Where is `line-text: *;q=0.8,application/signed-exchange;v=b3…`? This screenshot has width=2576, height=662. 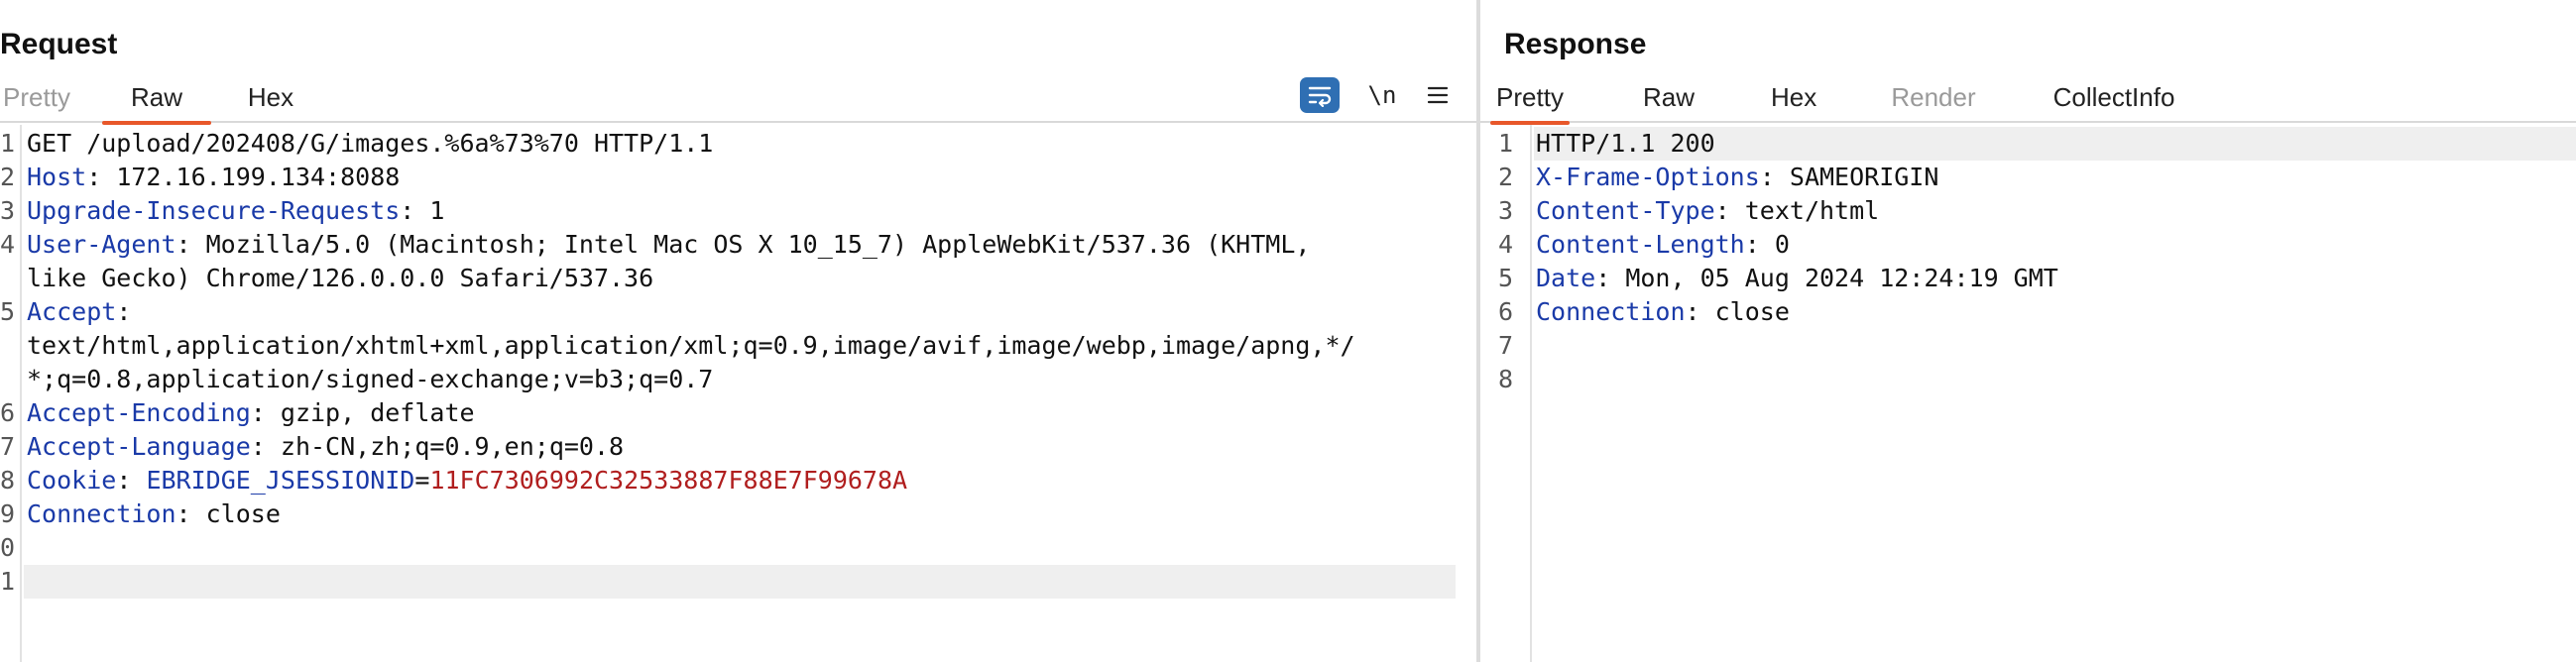
line-text: *;q=0.8,application/signed-exchange;v=b3… is located at coordinates (371, 379).